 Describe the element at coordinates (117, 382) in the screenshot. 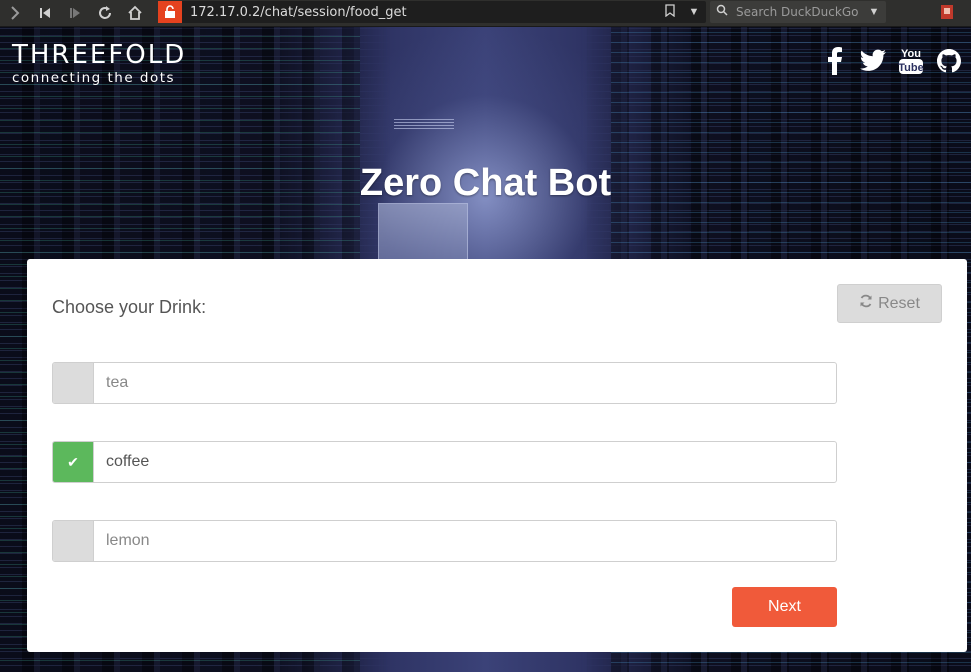

I see `option-label: tea` at that location.